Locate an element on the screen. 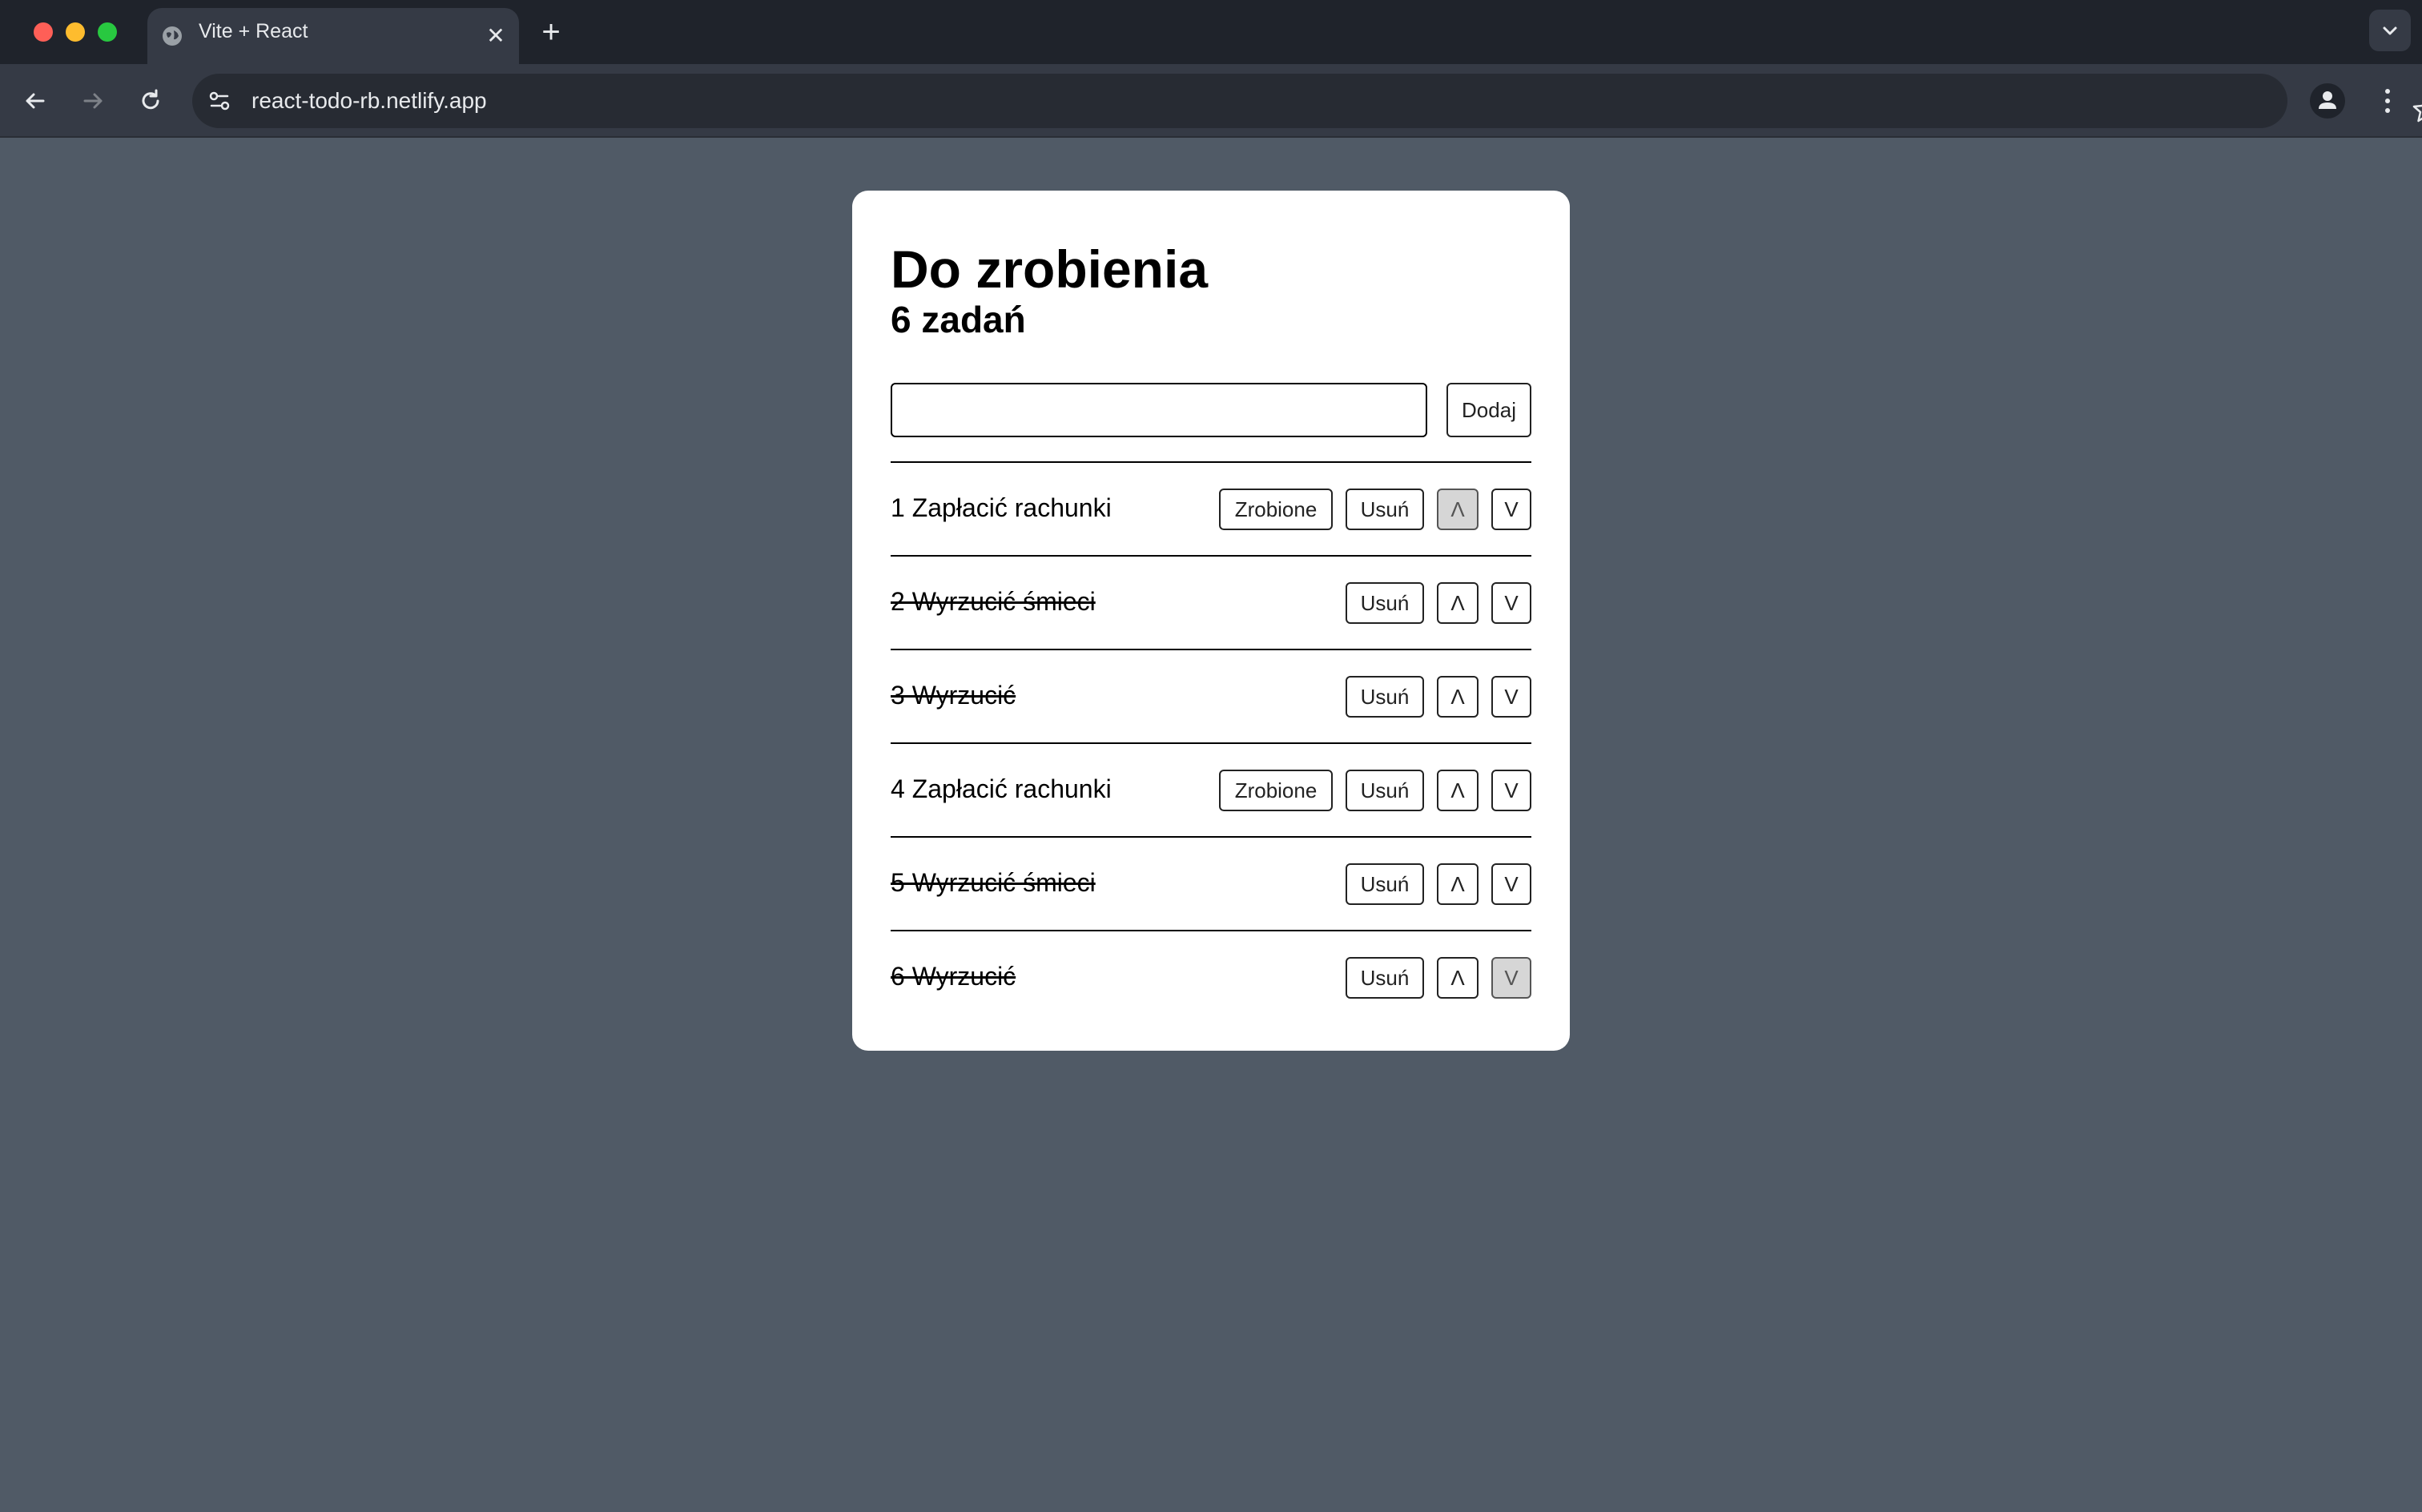  add-button: Dodaj is located at coordinates (1488, 410).